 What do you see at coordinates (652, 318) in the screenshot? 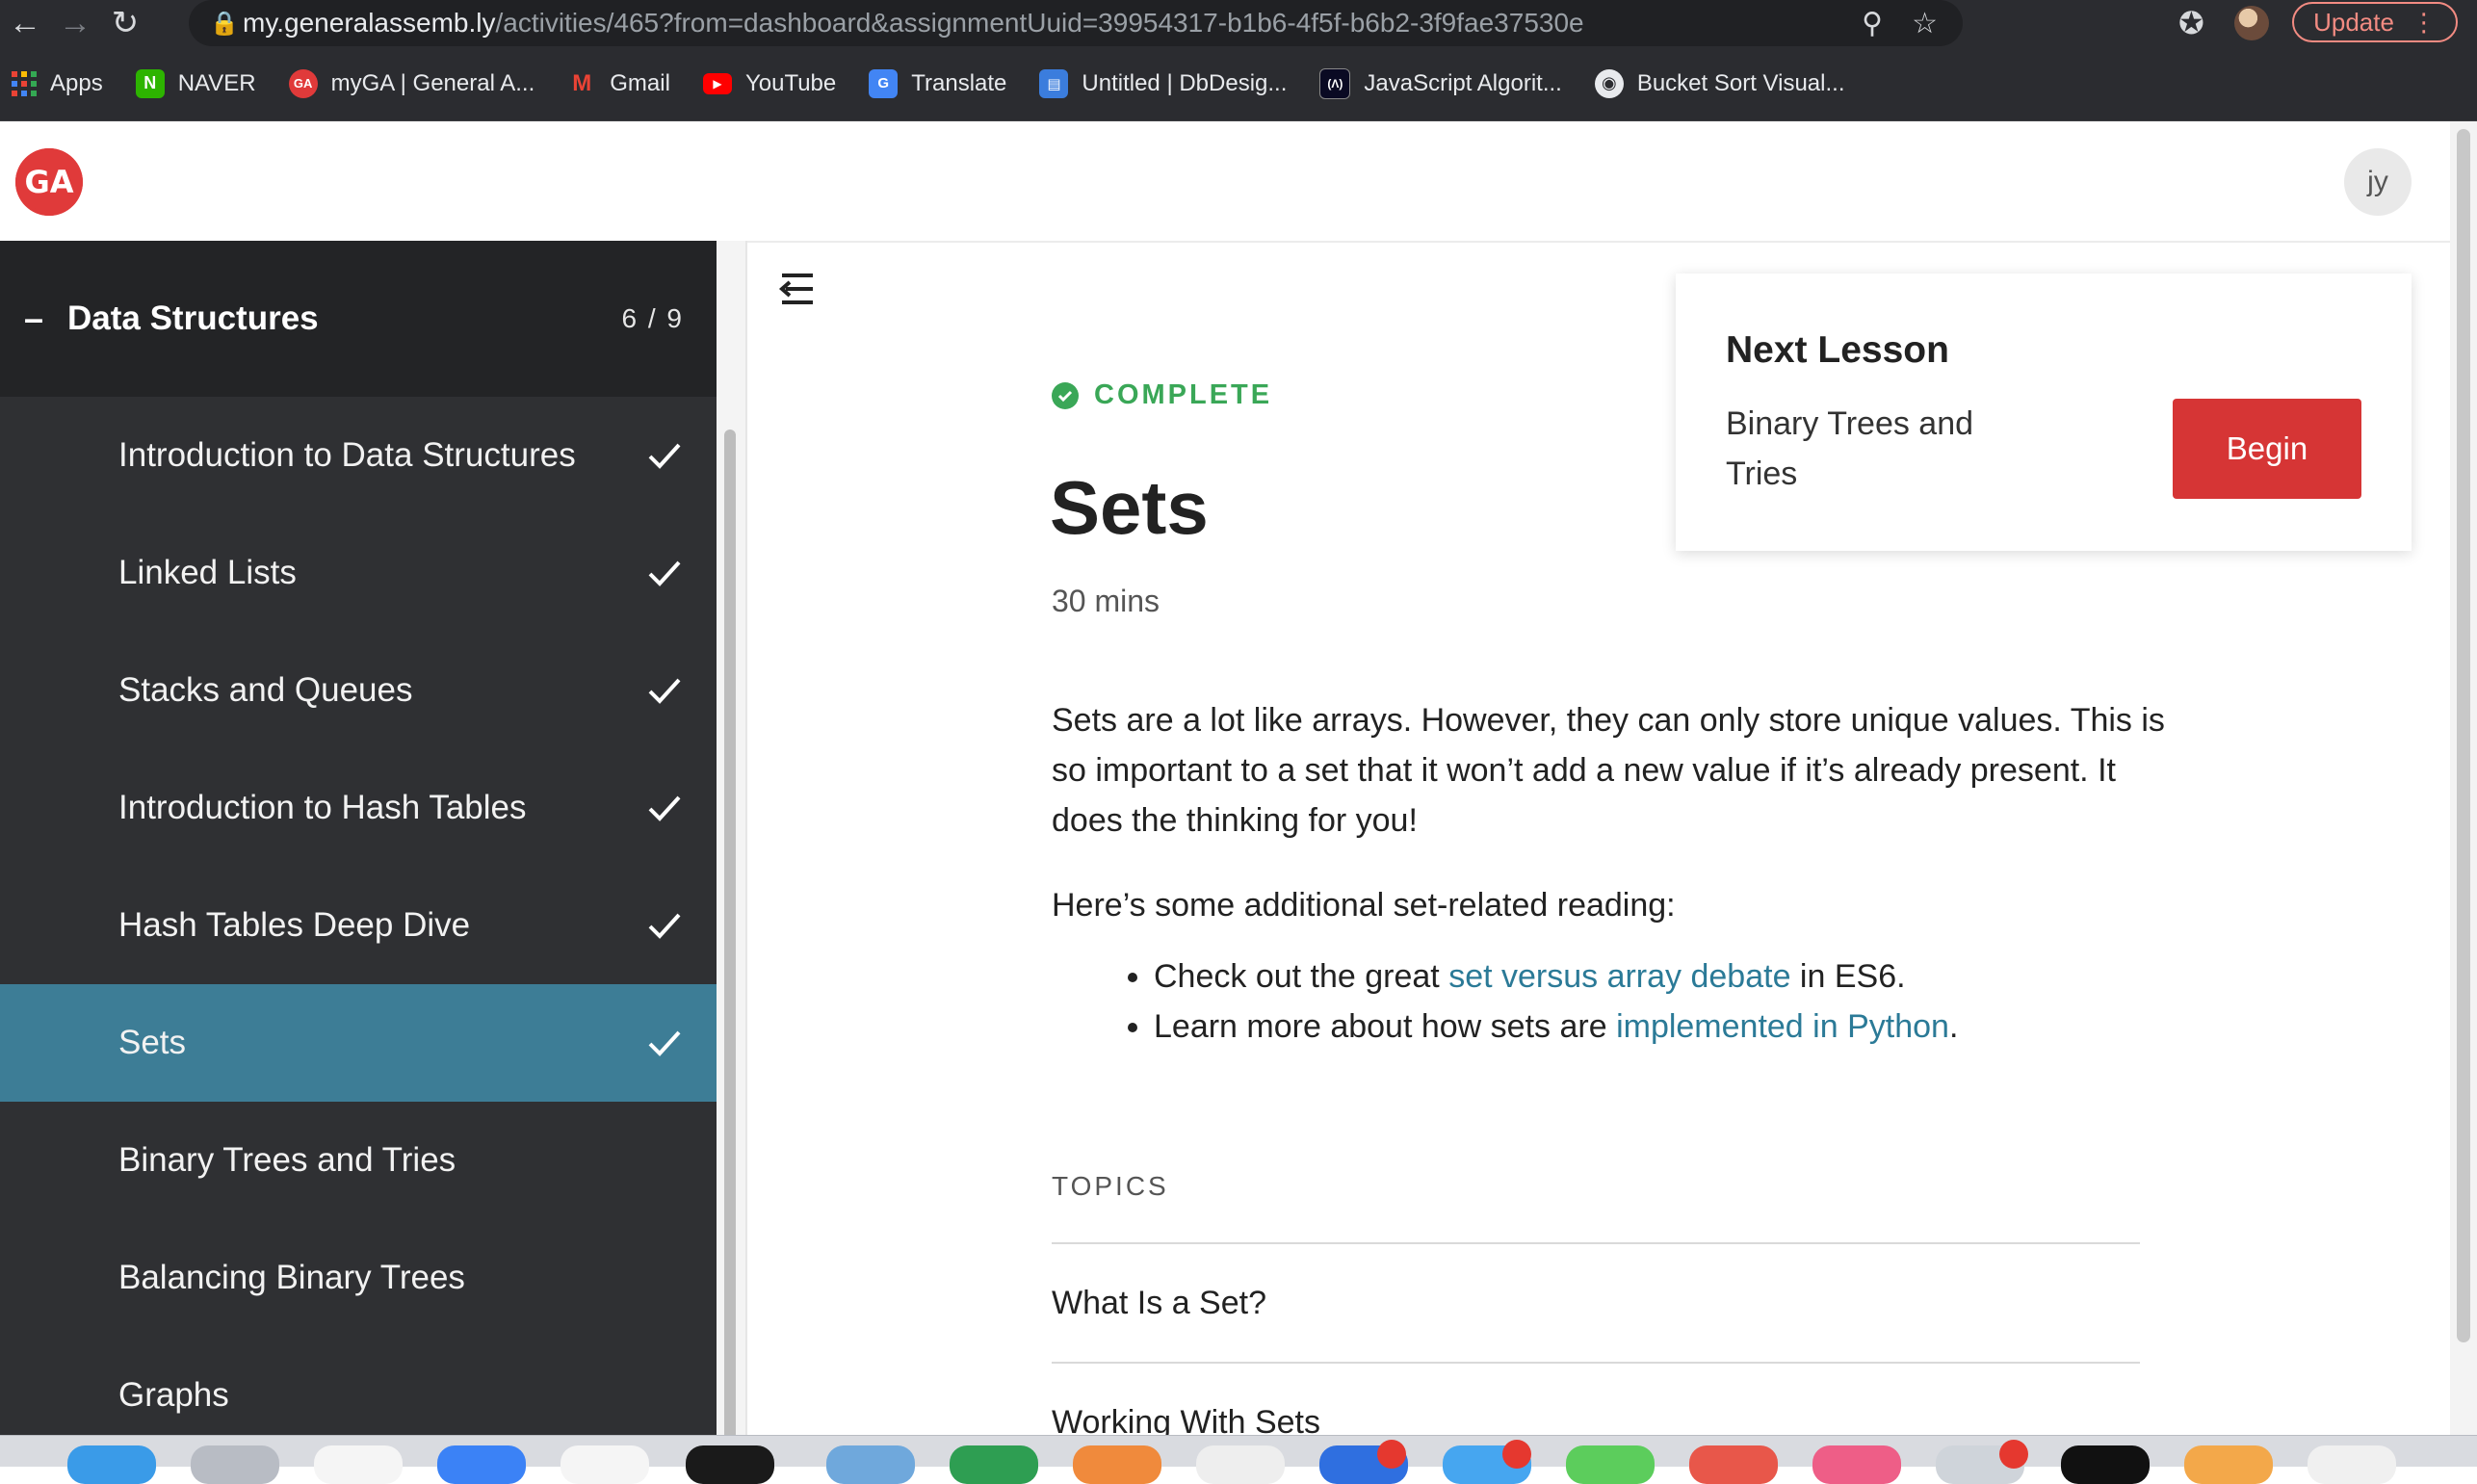
I see `section-progress-count: 6 / 9` at bounding box center [652, 318].